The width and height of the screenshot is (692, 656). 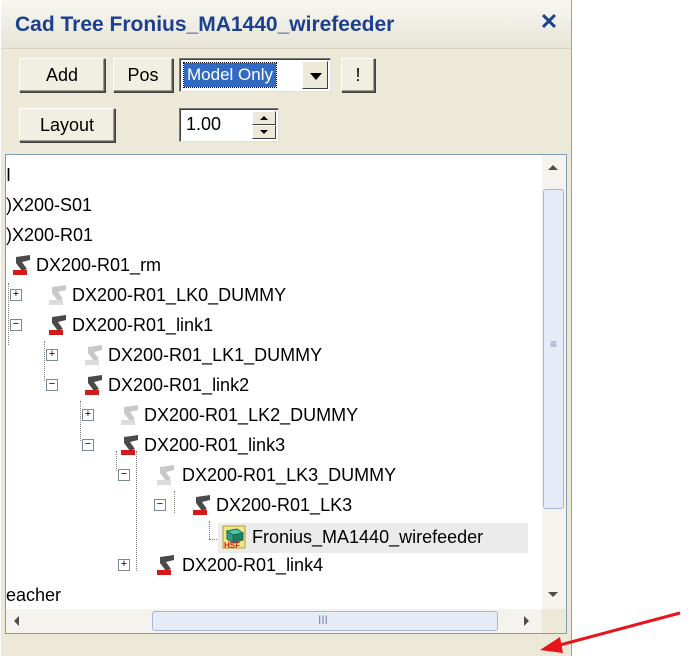 I want to click on spin-buttons, so click(x=264, y=125).